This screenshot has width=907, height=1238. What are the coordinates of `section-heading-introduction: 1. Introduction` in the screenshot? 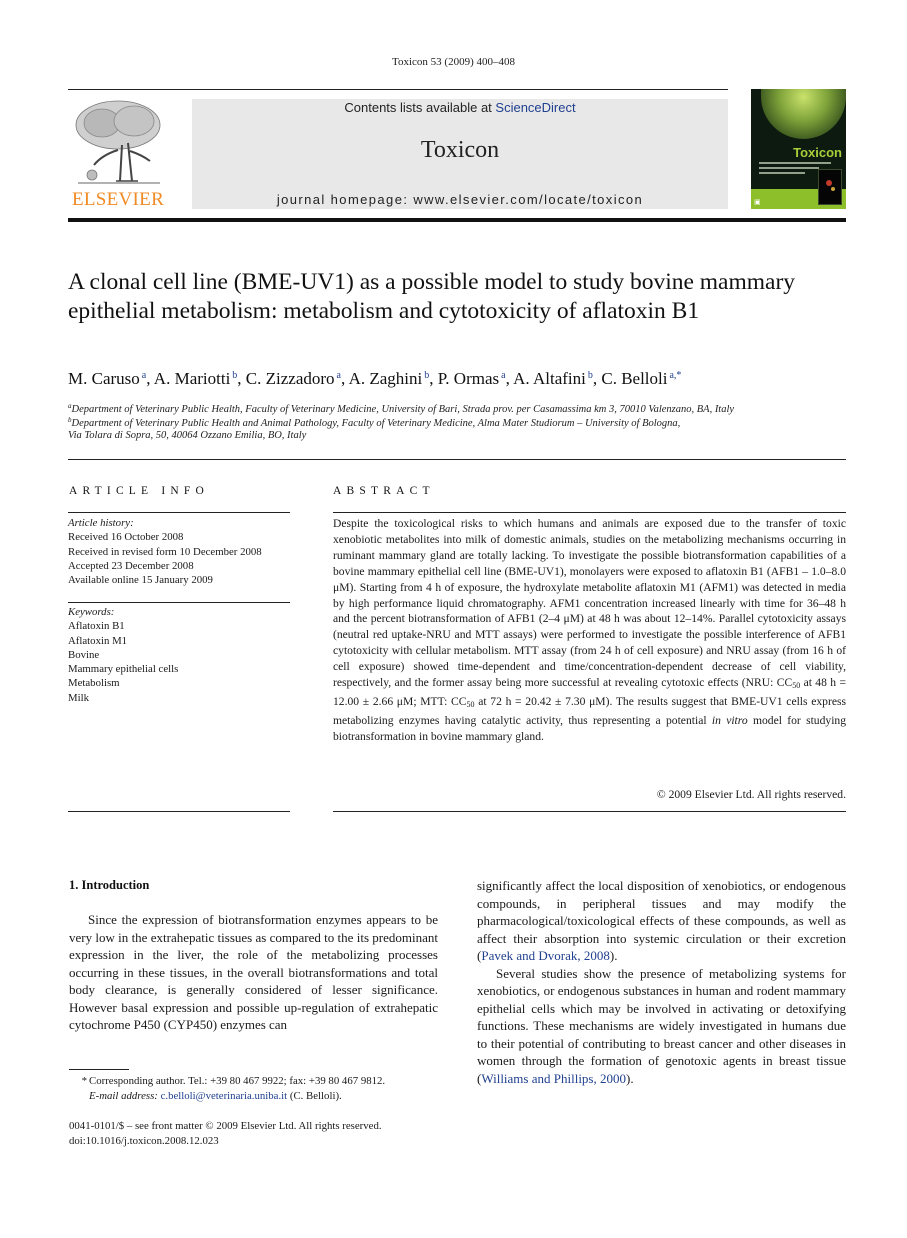 It's located at (109, 885).